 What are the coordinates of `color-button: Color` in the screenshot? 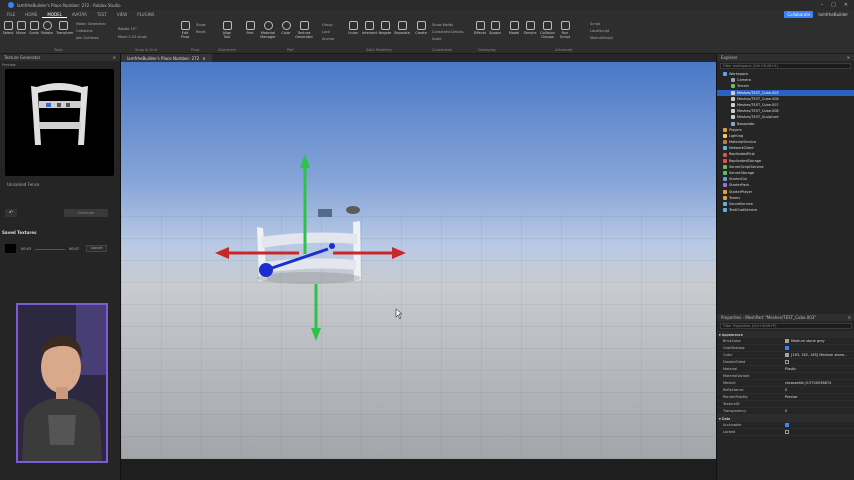 It's located at (286, 28).